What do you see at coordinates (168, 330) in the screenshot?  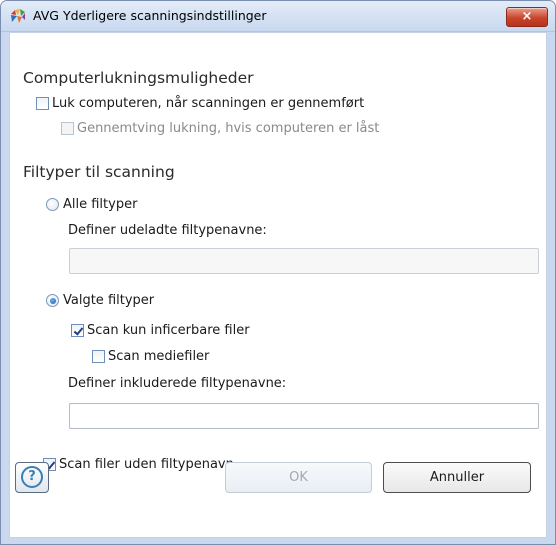 I see `scan-infectable-label: Scan kun inficerbare filer` at bounding box center [168, 330].